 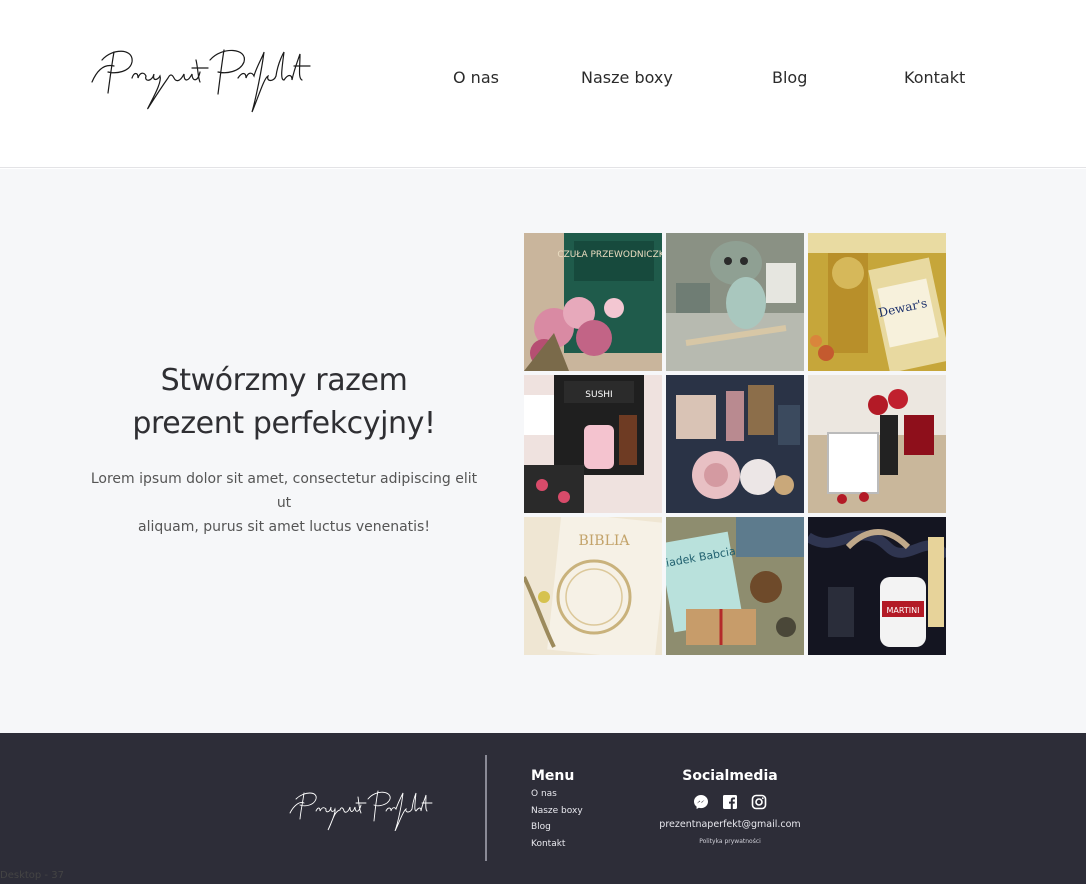 I want to click on messenger-icon, so click(x=701, y=802).